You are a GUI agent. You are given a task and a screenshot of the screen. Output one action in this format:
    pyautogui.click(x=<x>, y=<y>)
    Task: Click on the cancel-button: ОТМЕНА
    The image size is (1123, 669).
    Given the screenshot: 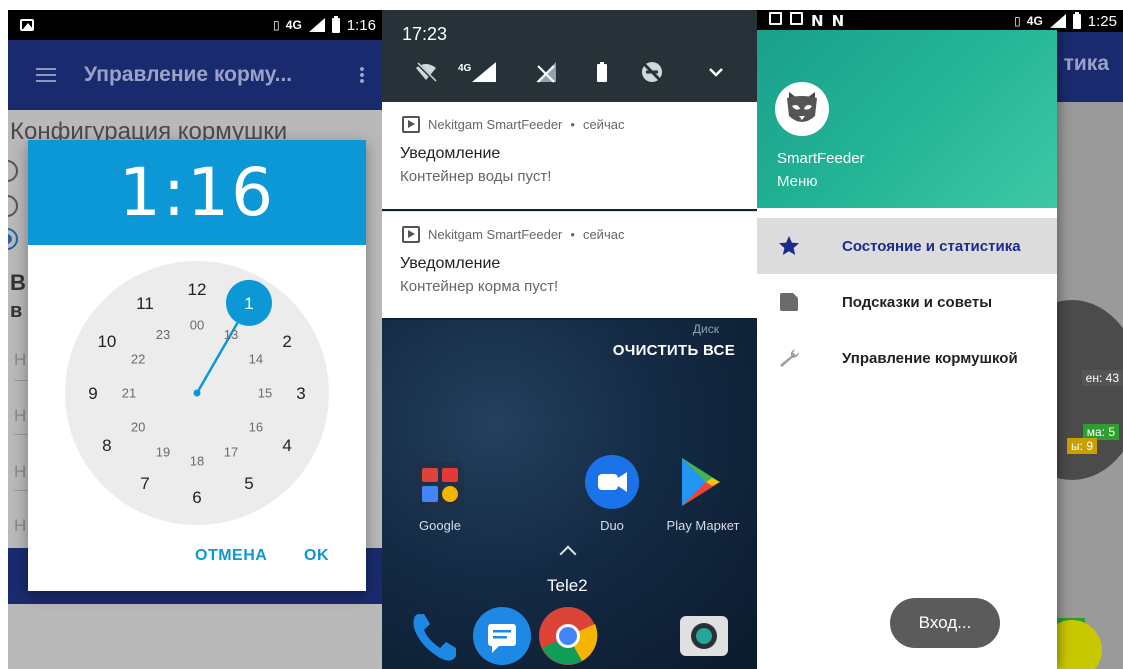 What is the action you would take?
    pyautogui.click(x=231, y=556)
    